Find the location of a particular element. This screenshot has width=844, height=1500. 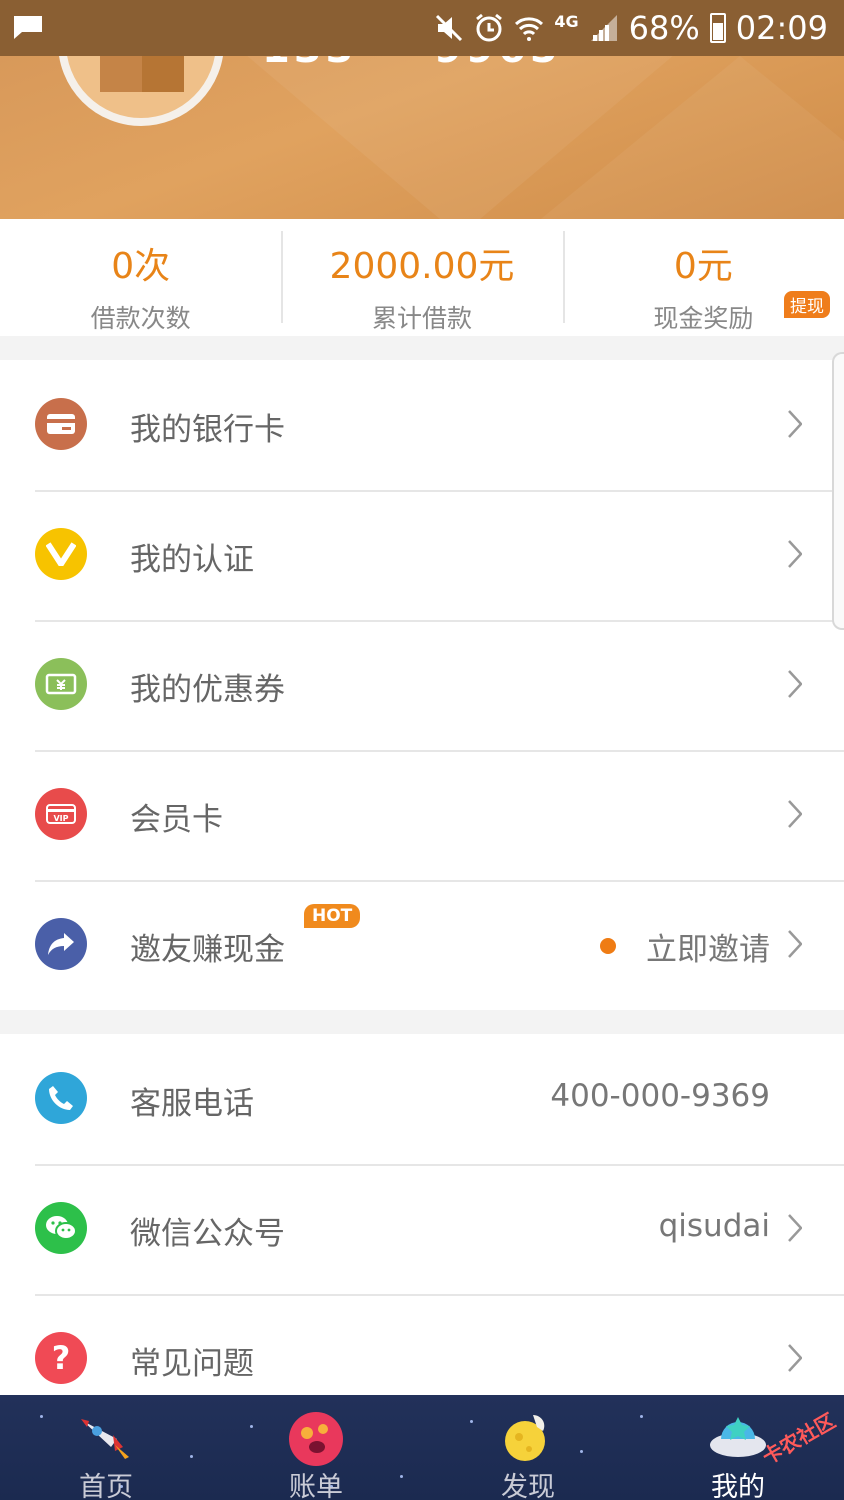

menu-item-coupons: 我的优惠券 is located at coordinates (422, 685).